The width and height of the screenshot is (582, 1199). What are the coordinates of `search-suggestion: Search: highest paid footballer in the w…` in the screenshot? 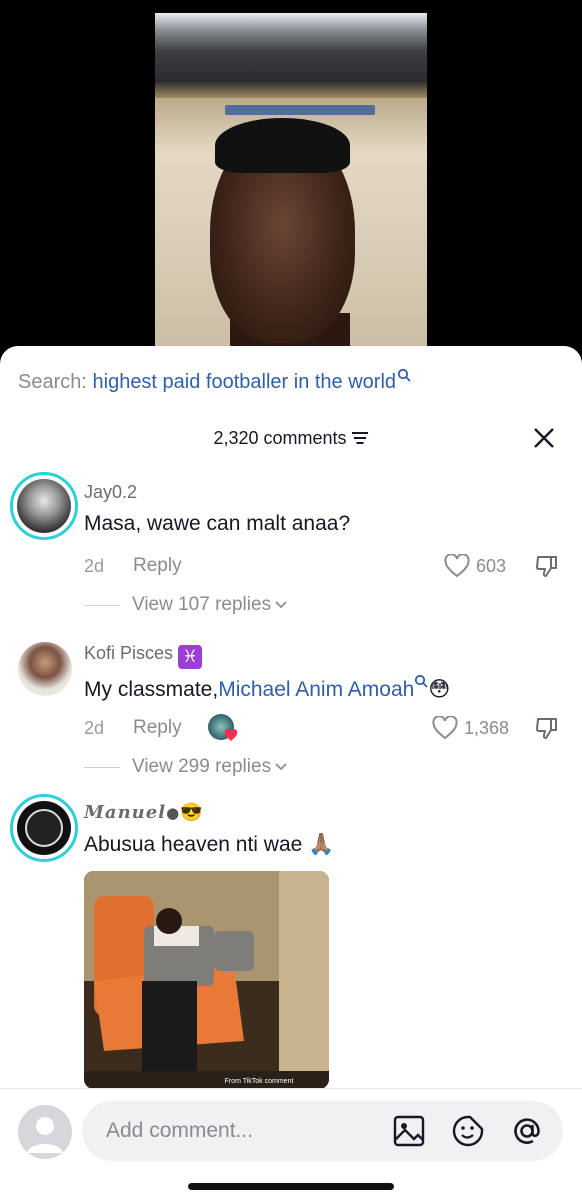 It's located at (214, 381).